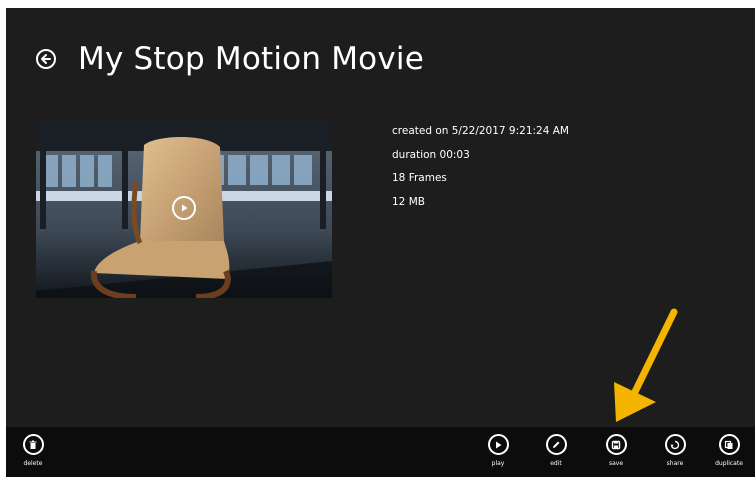 Image resolution: width=755 pixels, height=477 pixels. I want to click on delete-ring, so click(33, 444).